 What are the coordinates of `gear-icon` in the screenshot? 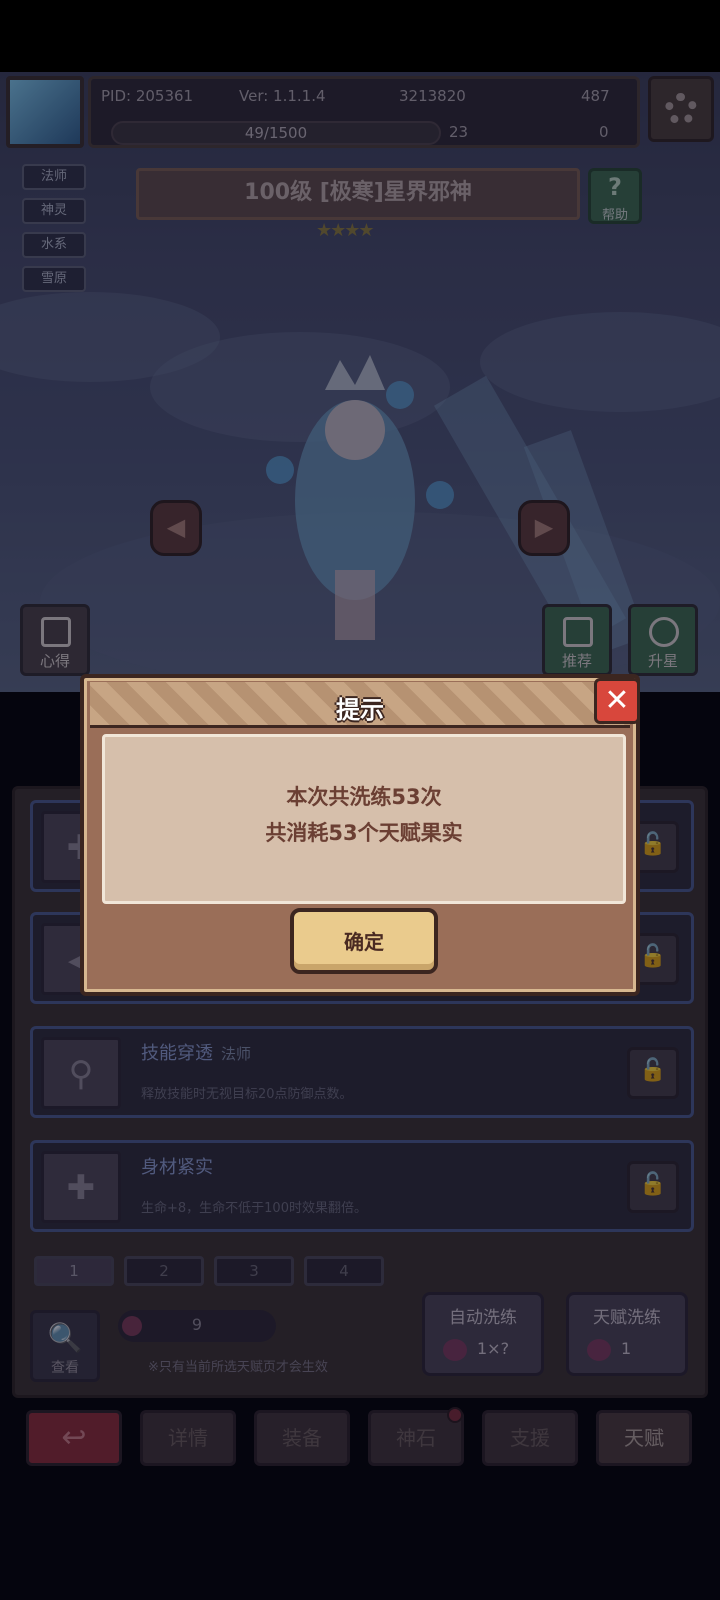 It's located at (681, 109).